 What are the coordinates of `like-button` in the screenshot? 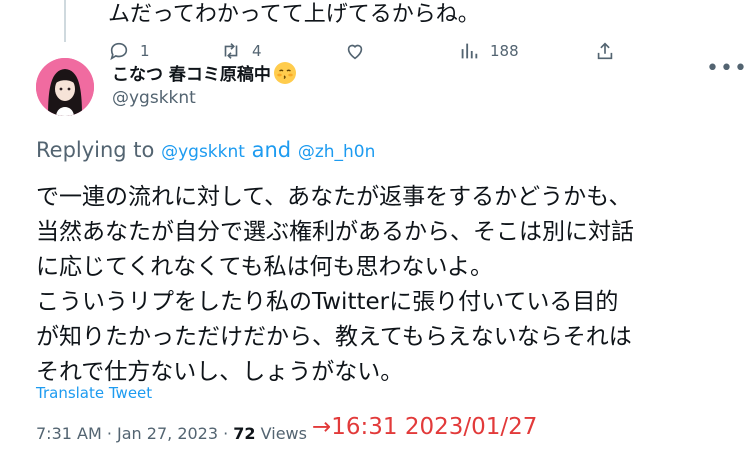 It's located at (360, 51).